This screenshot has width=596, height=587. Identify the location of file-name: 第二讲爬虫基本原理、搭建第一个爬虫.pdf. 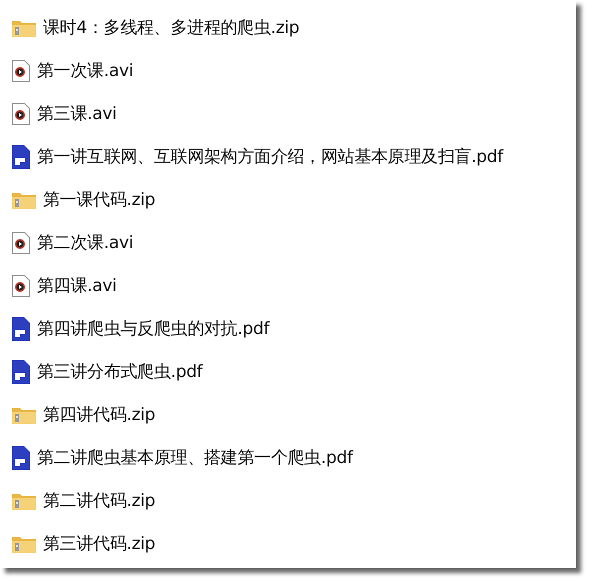
(195, 457).